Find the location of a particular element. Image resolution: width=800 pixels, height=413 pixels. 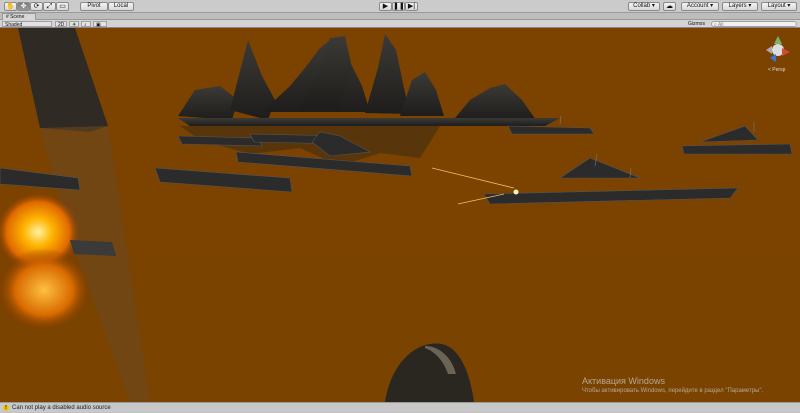

pause-button: ❚❚ is located at coordinates (398, 6).